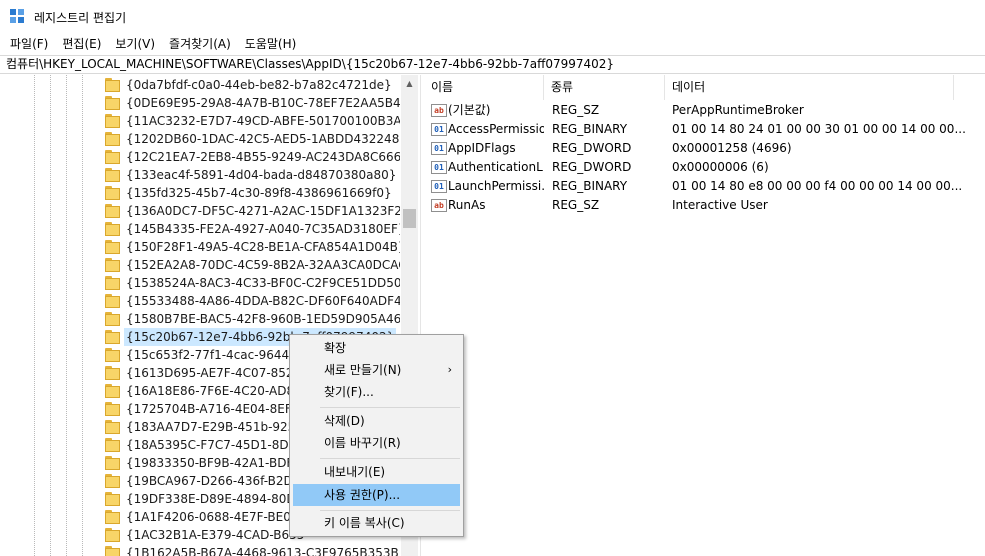 The image size is (985, 556). Describe the element at coordinates (80, 17) in the screenshot. I see `window-title: 레지스트리 편집기` at that location.